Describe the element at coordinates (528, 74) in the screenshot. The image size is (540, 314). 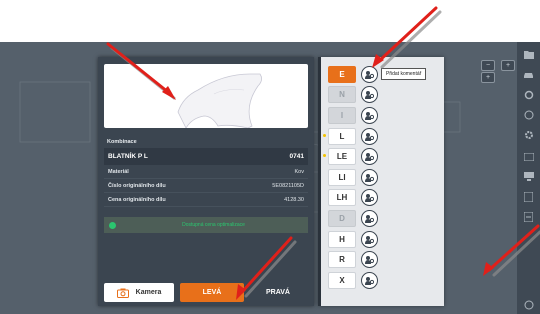
I see `car-icon` at that location.